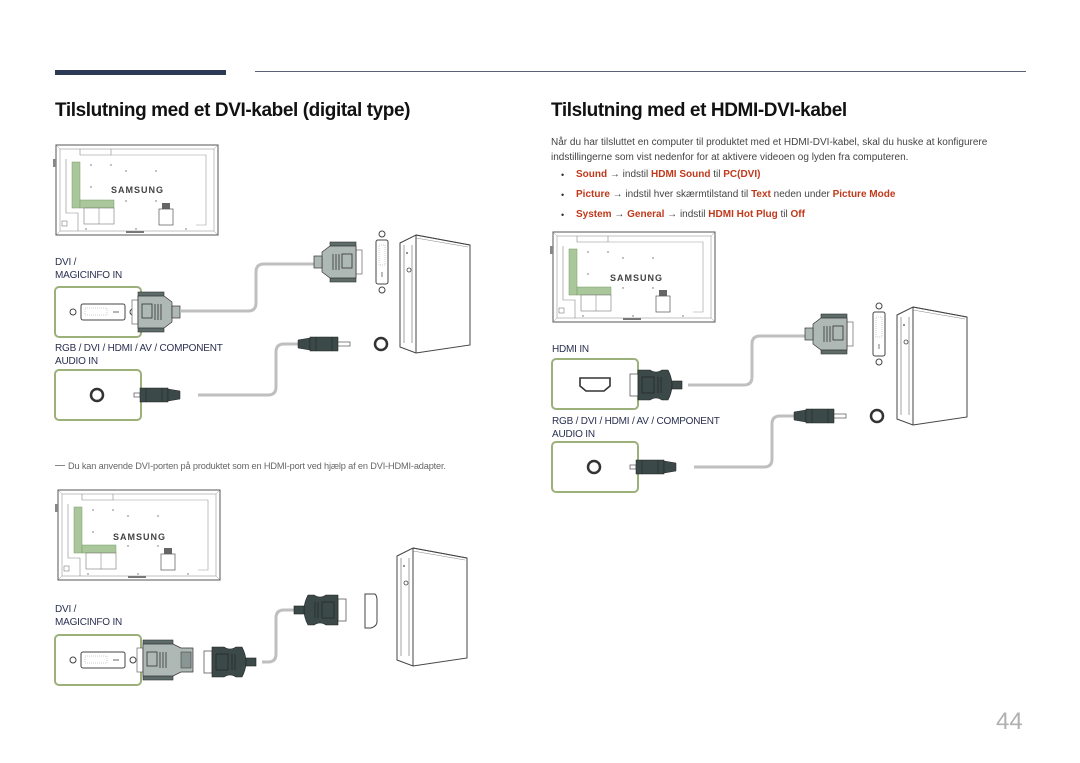  I want to click on dvi-hdmi-adapter-icon, so click(165, 660).